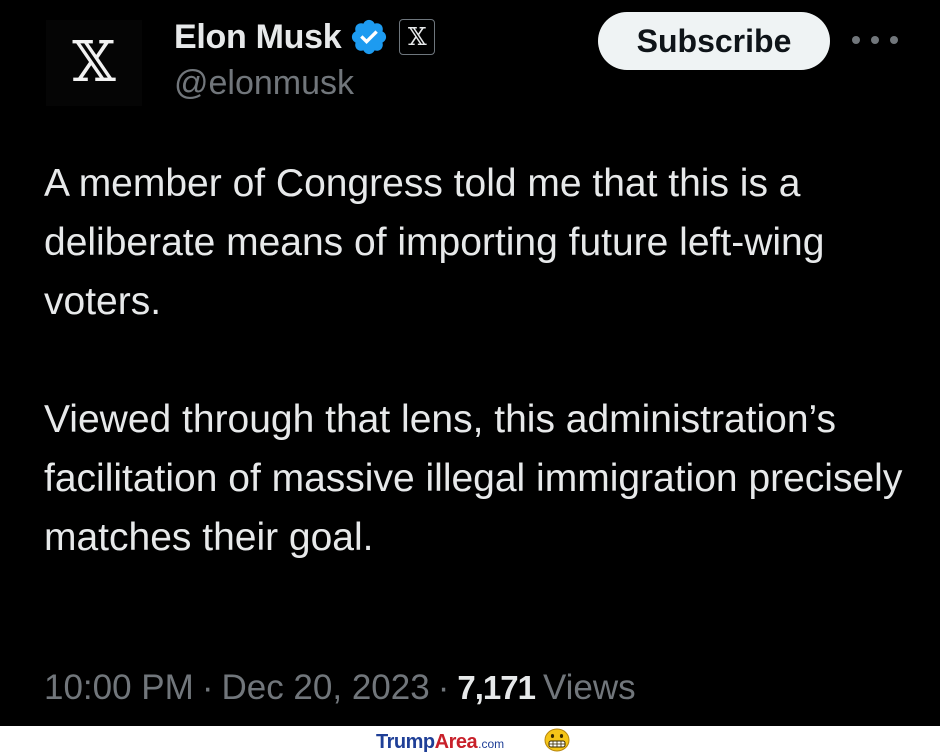 This screenshot has width=940, height=754. Describe the element at coordinates (496, 688) in the screenshot. I see `views-count: 7,171` at that location.